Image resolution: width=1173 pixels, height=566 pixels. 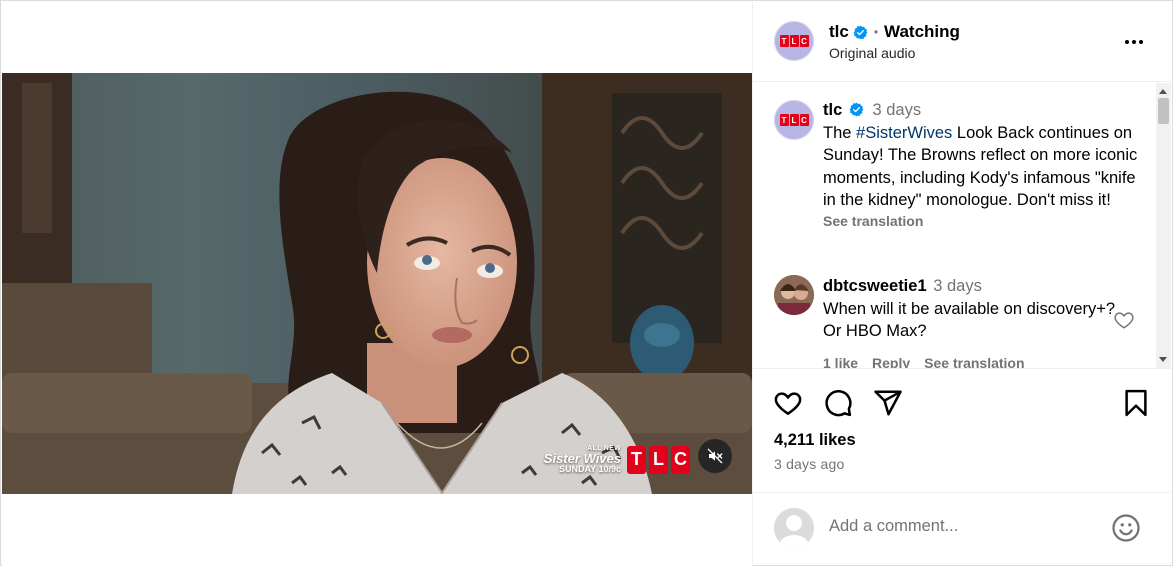 I want to click on comment-composer, so click(x=963, y=529).